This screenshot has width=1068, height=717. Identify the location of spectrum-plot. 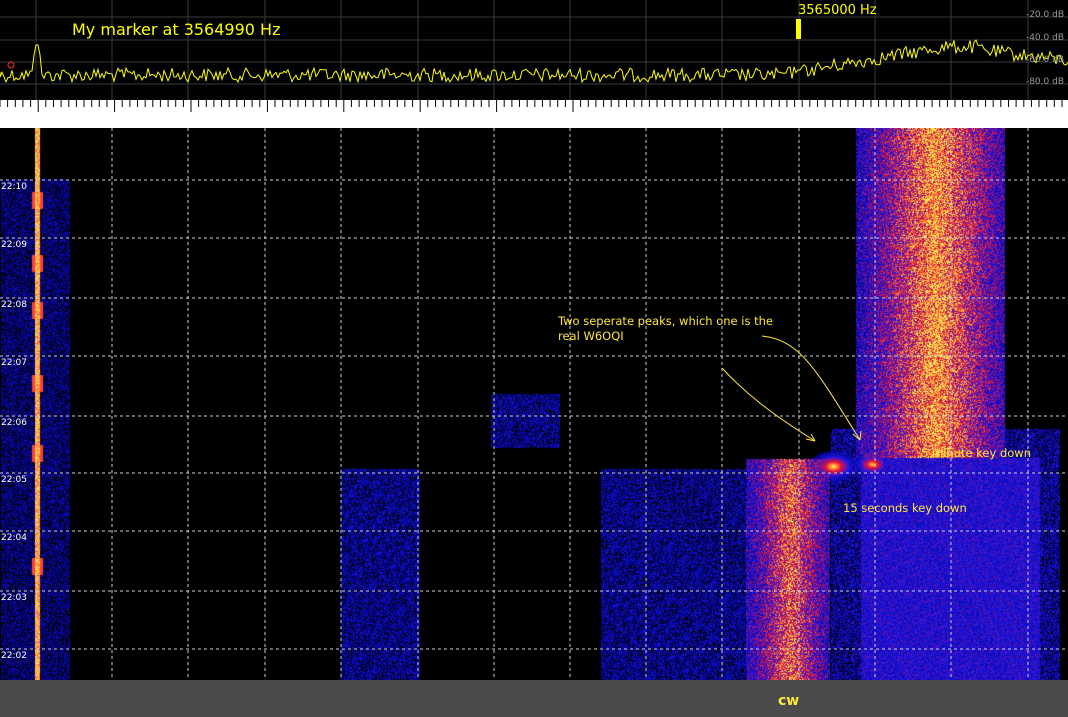
(534, 50).